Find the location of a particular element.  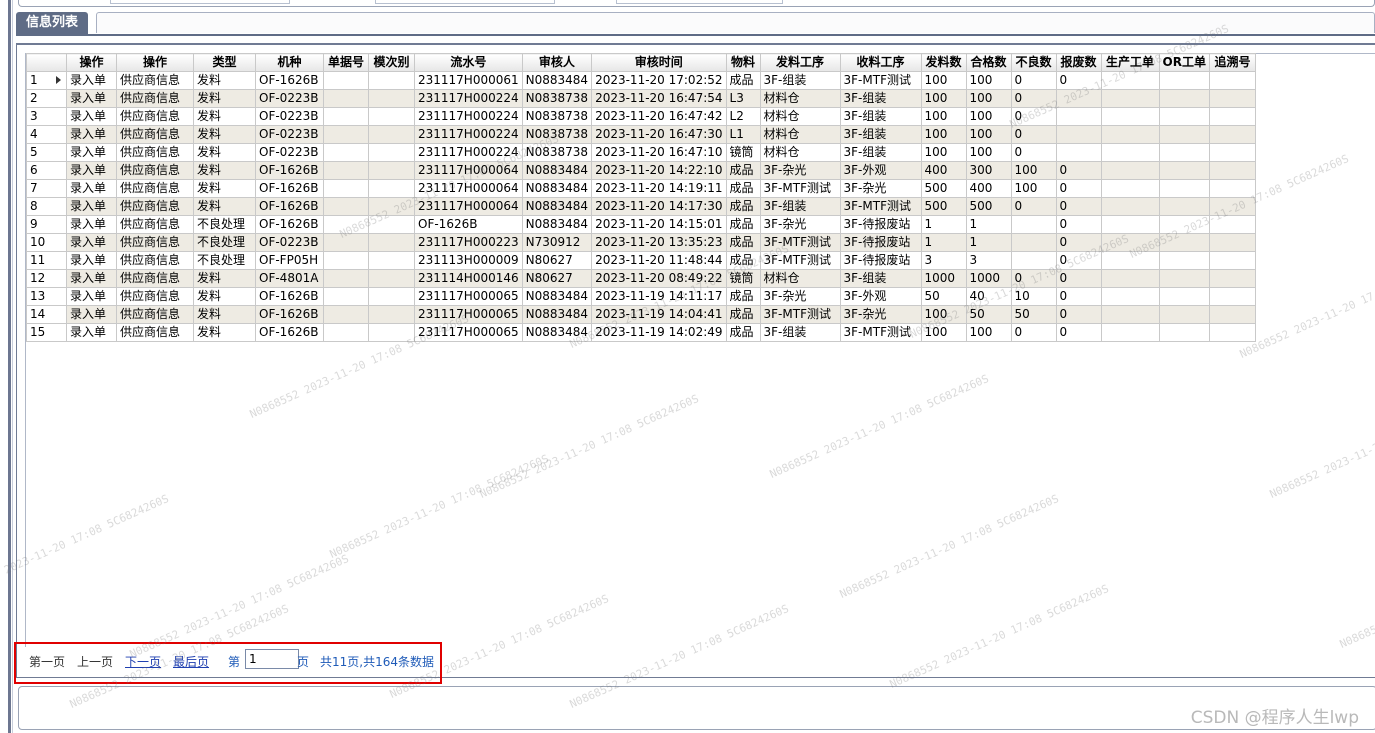

table-cell: 3 is located at coordinates (943, 260).